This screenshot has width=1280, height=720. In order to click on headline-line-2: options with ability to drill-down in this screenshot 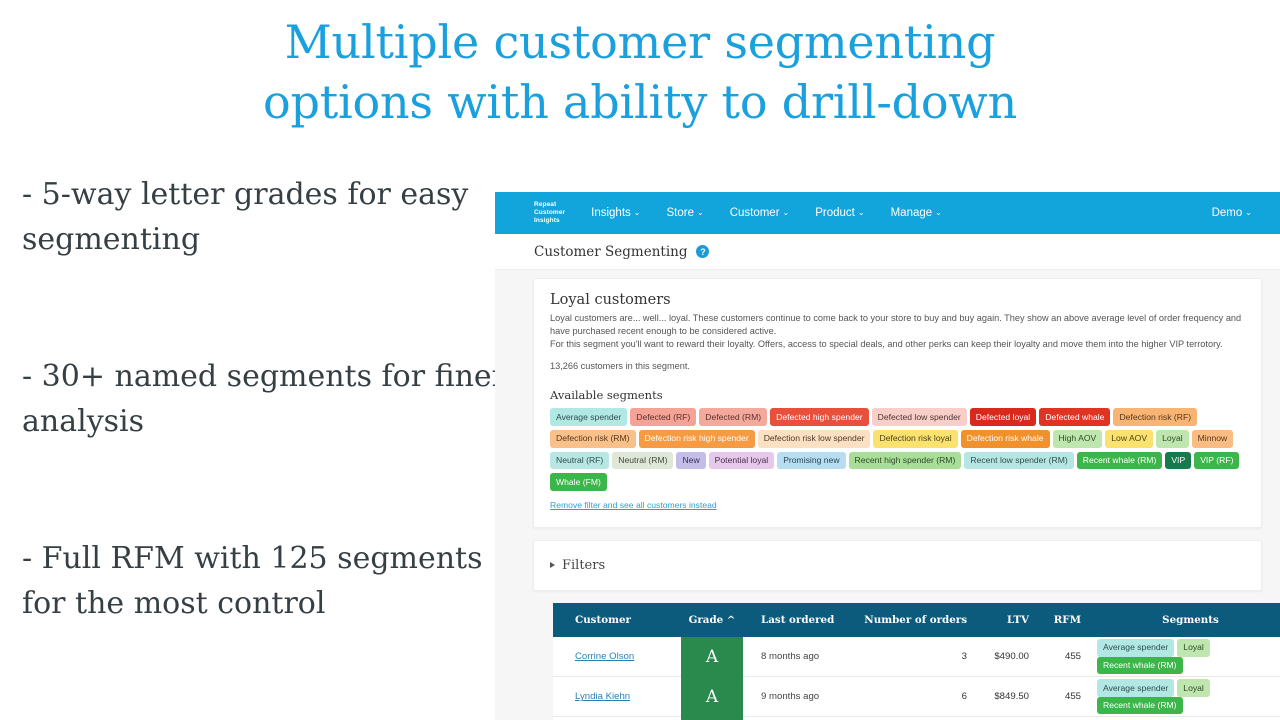, I will do `click(640, 102)`.